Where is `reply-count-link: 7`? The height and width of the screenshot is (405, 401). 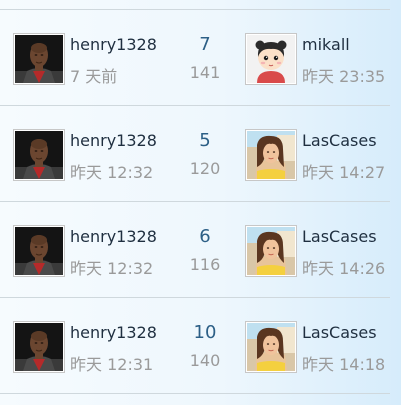 reply-count-link: 7 is located at coordinates (205, 44).